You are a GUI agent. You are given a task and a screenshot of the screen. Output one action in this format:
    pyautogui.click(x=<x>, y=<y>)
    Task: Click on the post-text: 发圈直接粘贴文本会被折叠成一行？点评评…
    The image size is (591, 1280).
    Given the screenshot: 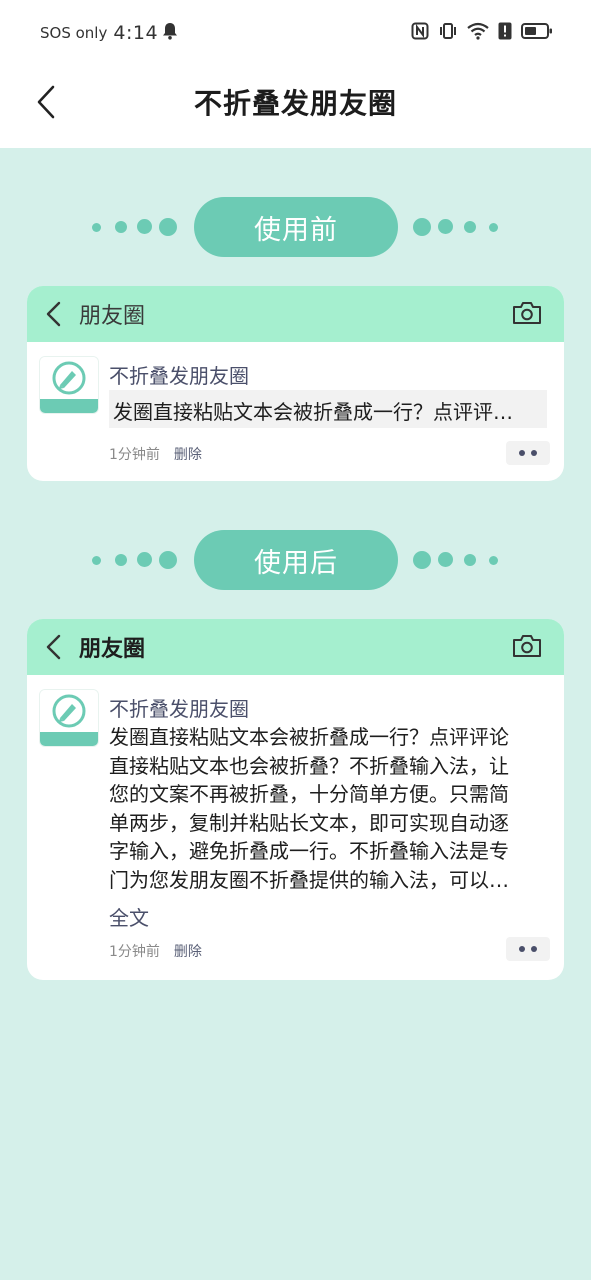 What is the action you would take?
    pyautogui.click(x=328, y=409)
    